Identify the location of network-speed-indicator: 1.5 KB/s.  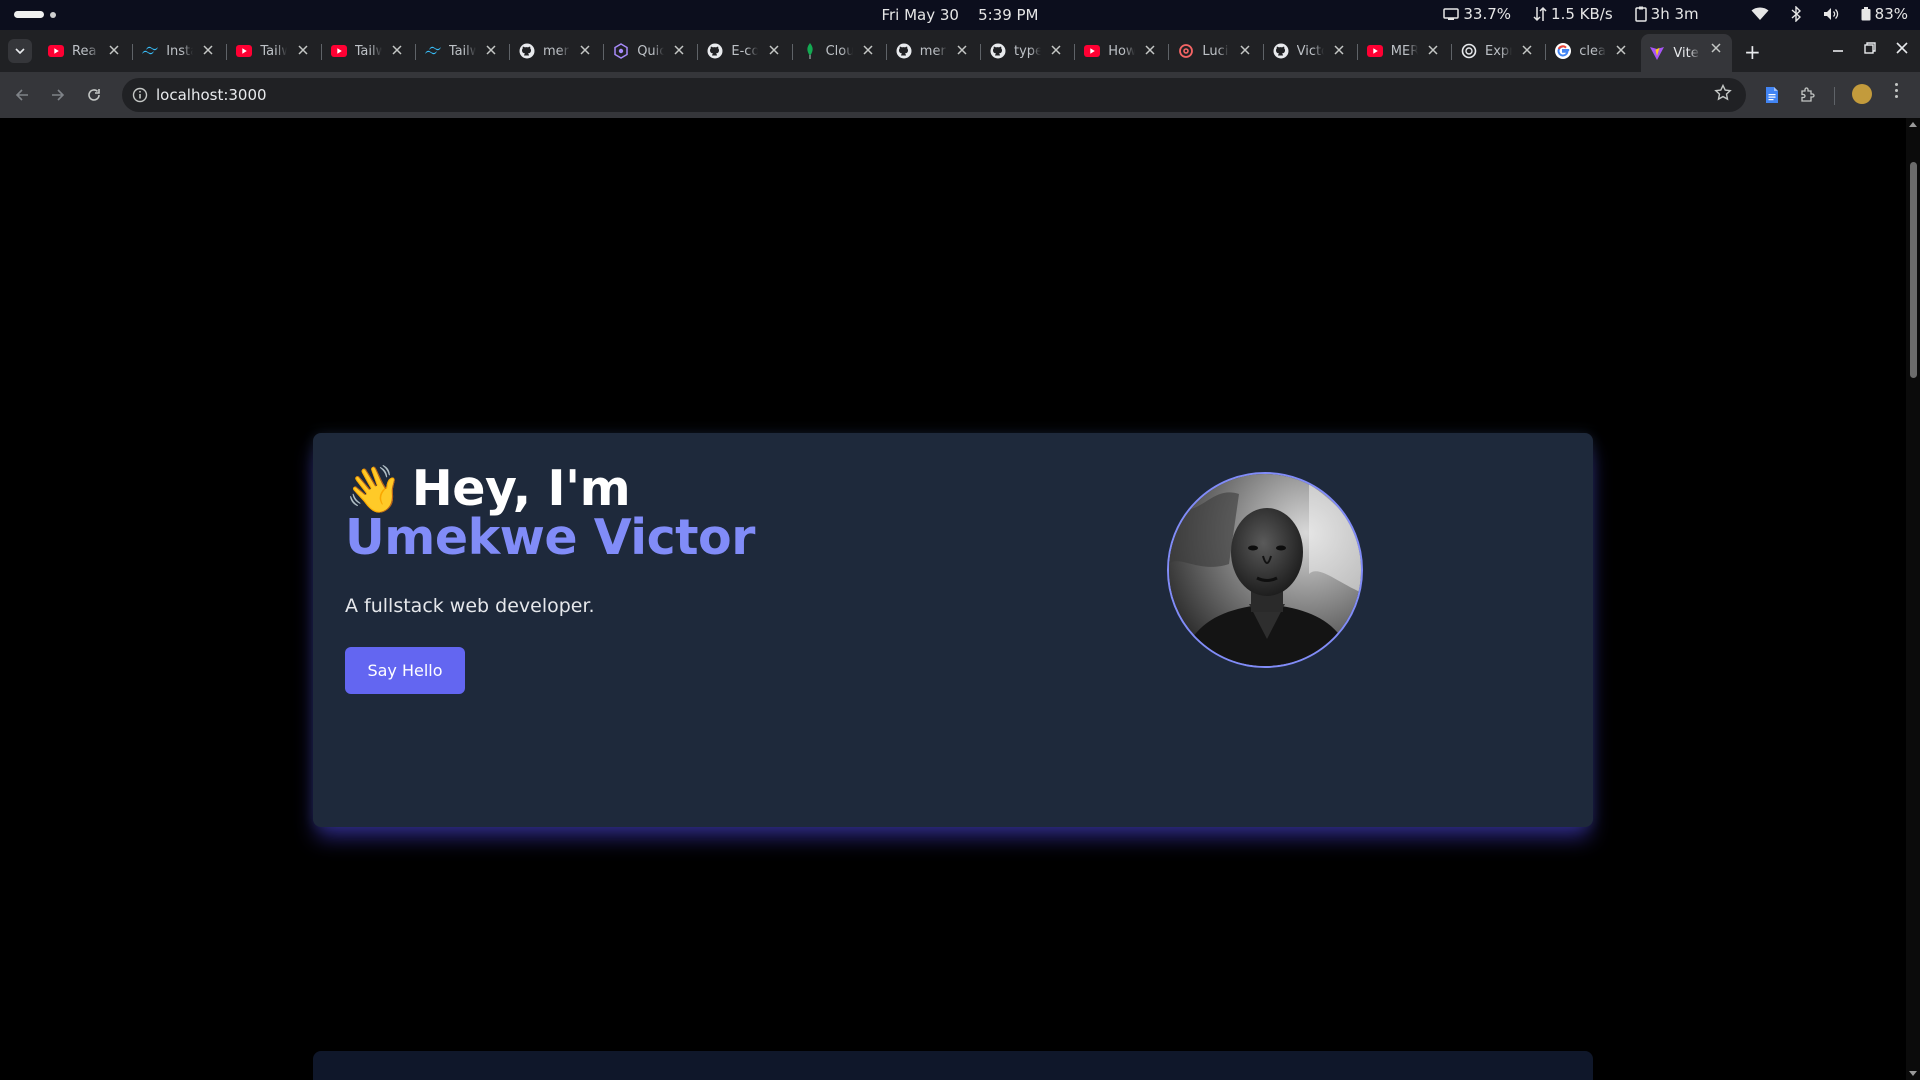
(1573, 14).